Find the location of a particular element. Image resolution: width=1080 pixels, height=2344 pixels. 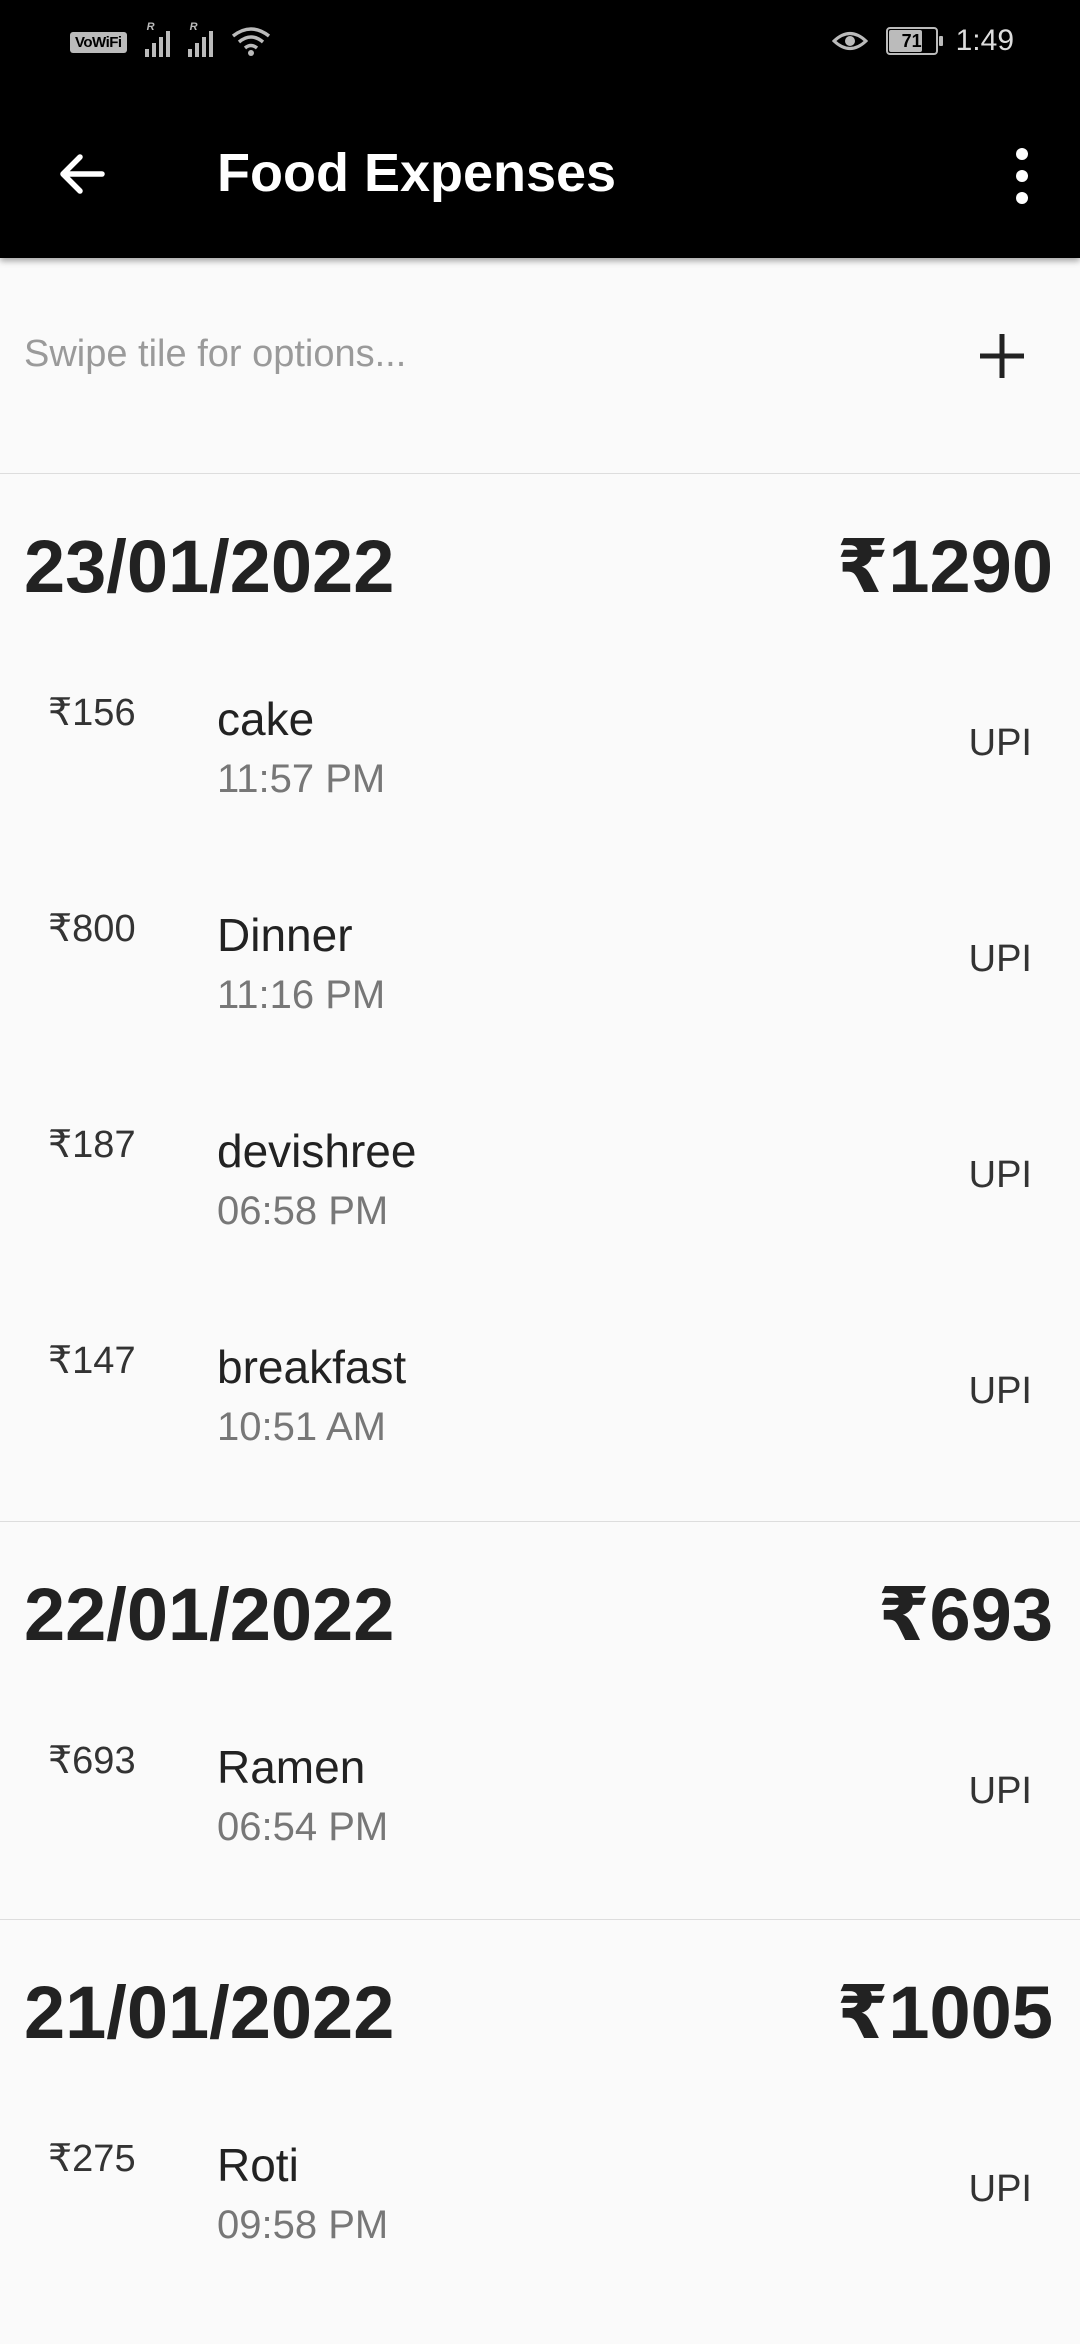

expense-amount: ₹147 is located at coordinates (92, 1361).